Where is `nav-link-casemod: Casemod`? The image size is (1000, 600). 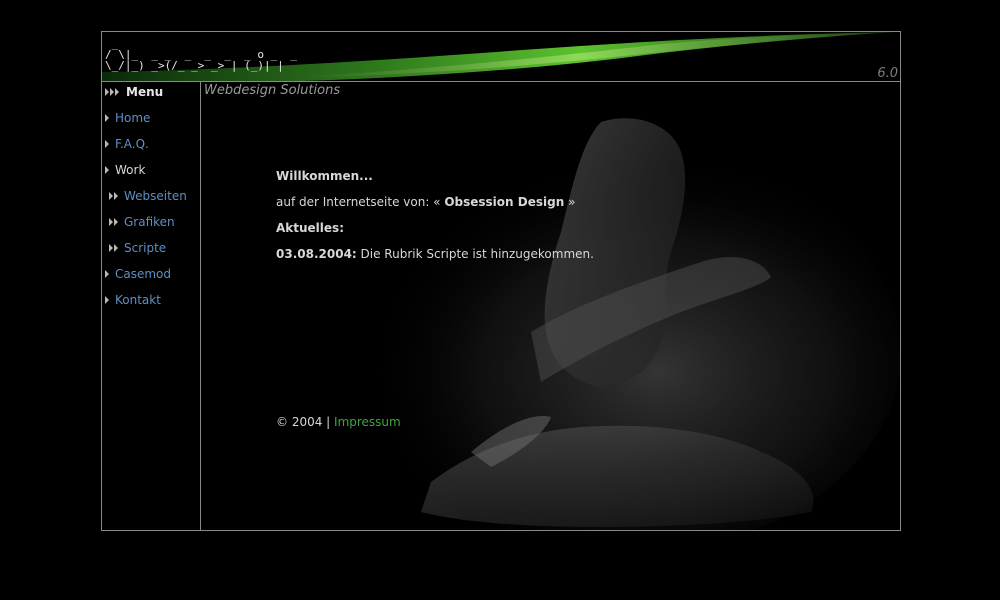
nav-link-casemod: Casemod is located at coordinates (143, 274).